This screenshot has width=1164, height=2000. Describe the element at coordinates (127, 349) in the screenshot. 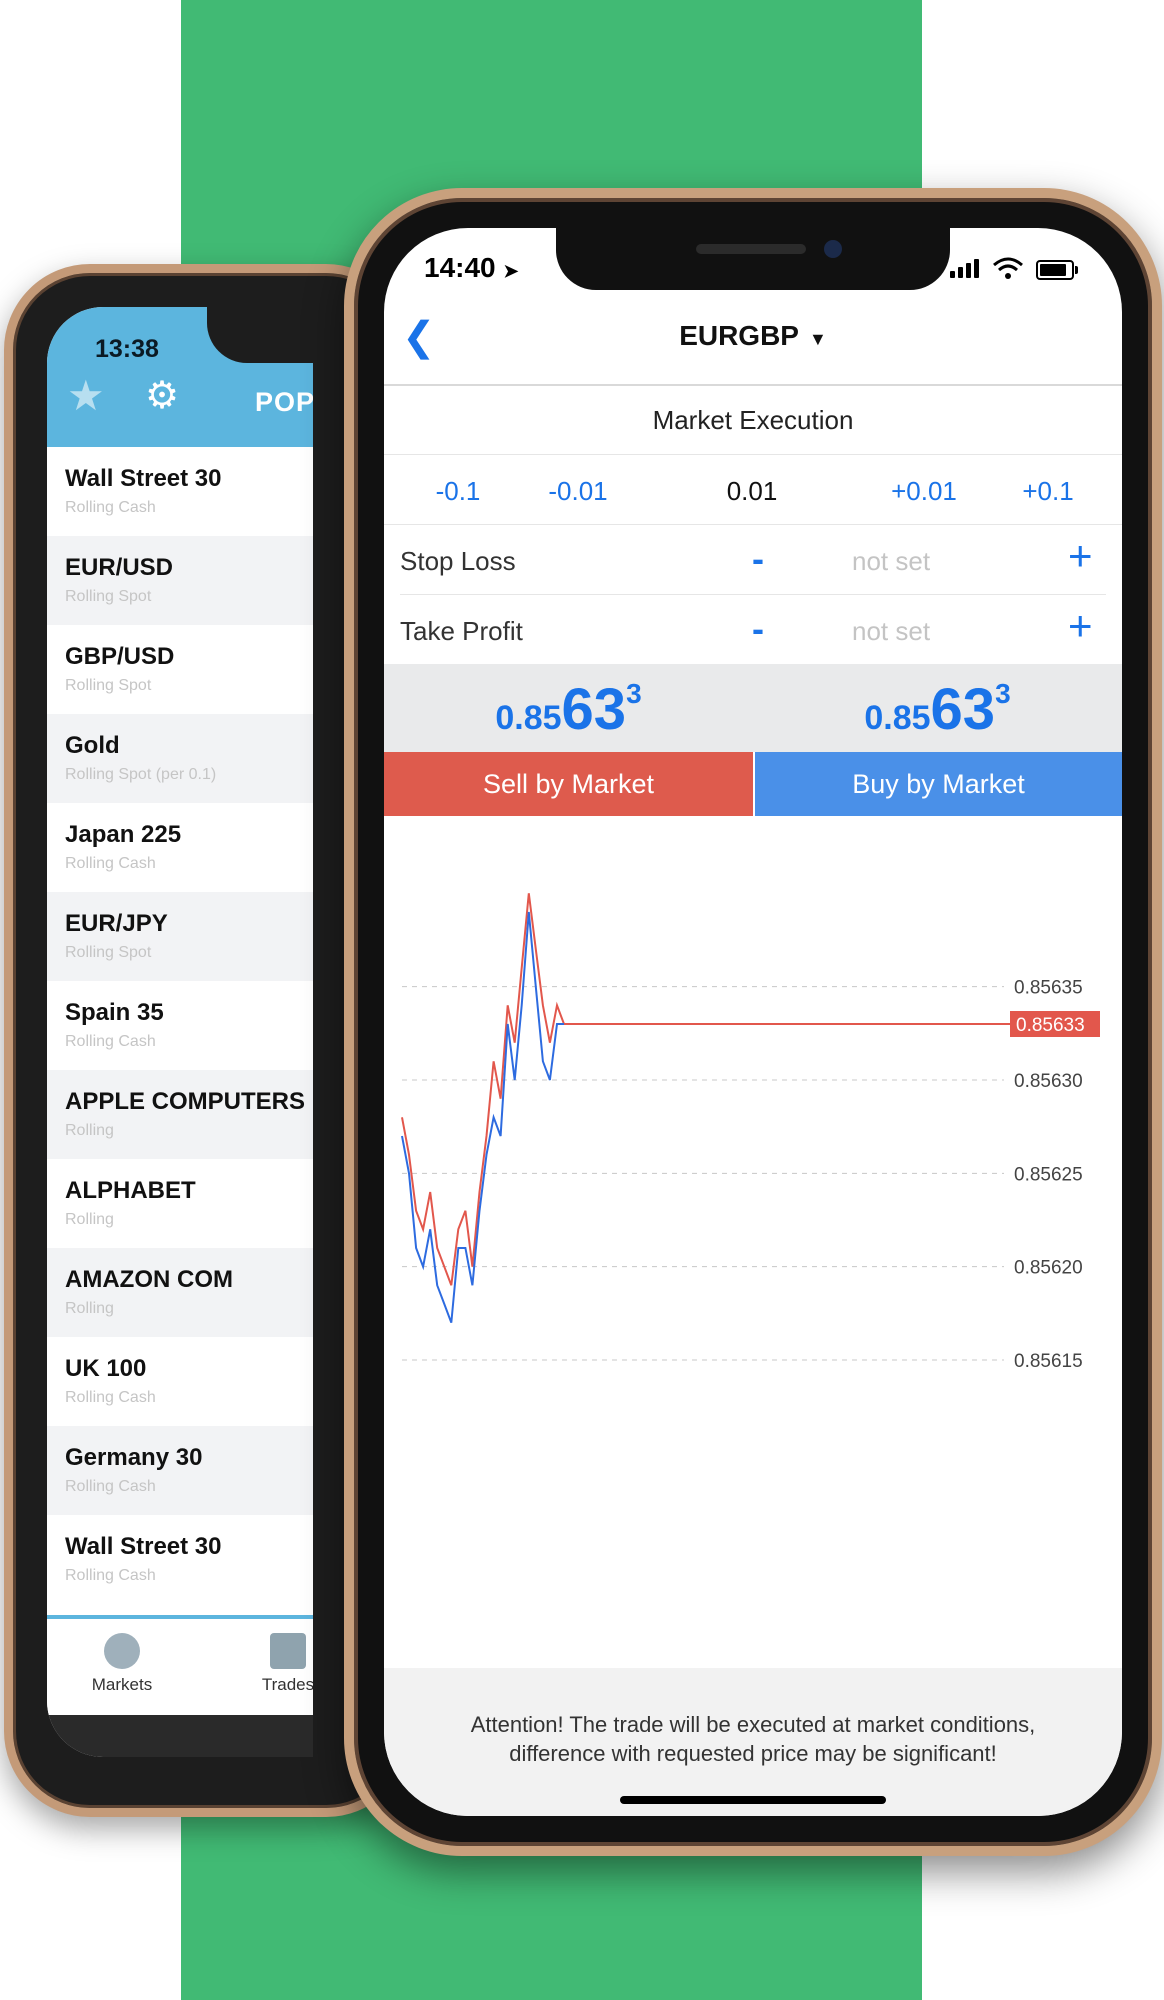

I see `back-status-time: 13:38` at that location.